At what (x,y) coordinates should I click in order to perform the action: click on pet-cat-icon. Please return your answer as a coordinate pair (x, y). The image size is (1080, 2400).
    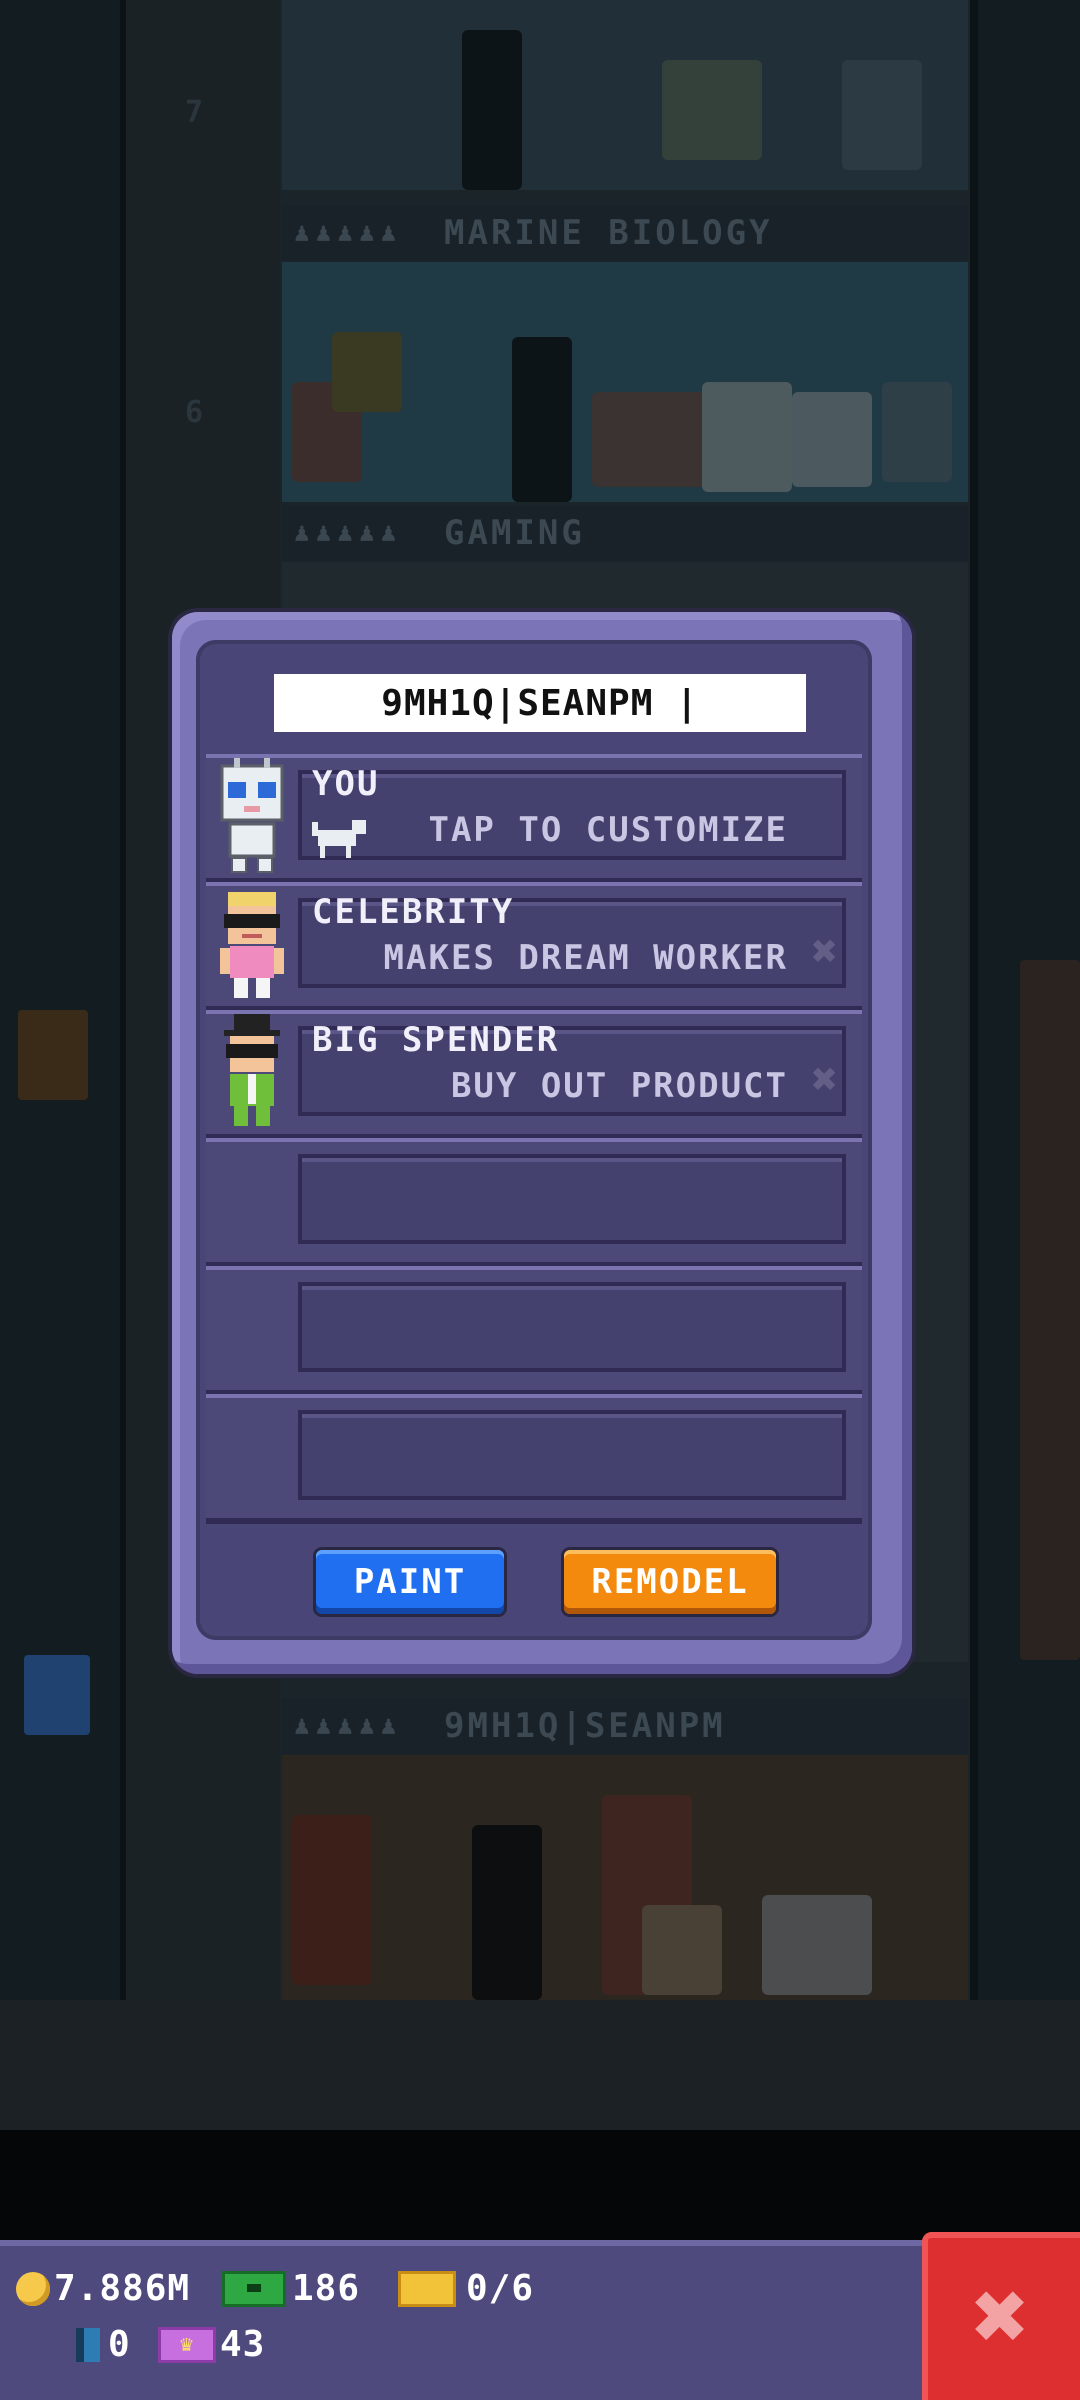
    Looking at the image, I should click on (339, 839).